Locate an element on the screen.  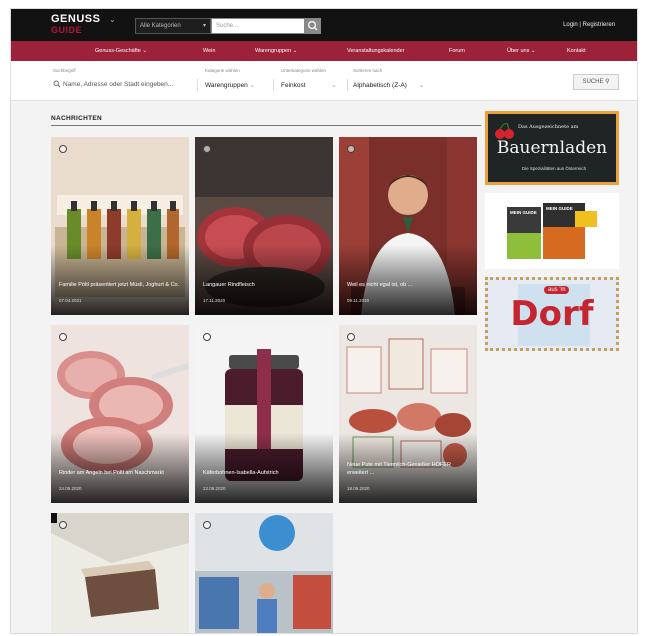
subcategory-label: Unterkategorie wählen is located at coordinates (304, 70).